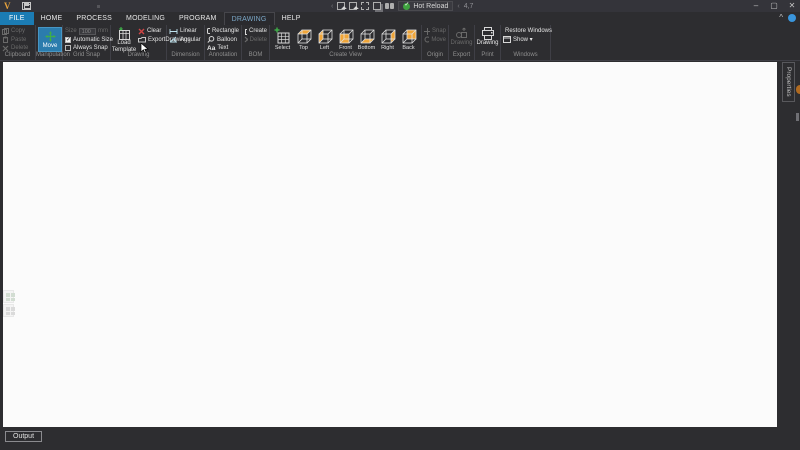  I want to click on group-dimension: Linear Angular Dimension, so click(186, 42).